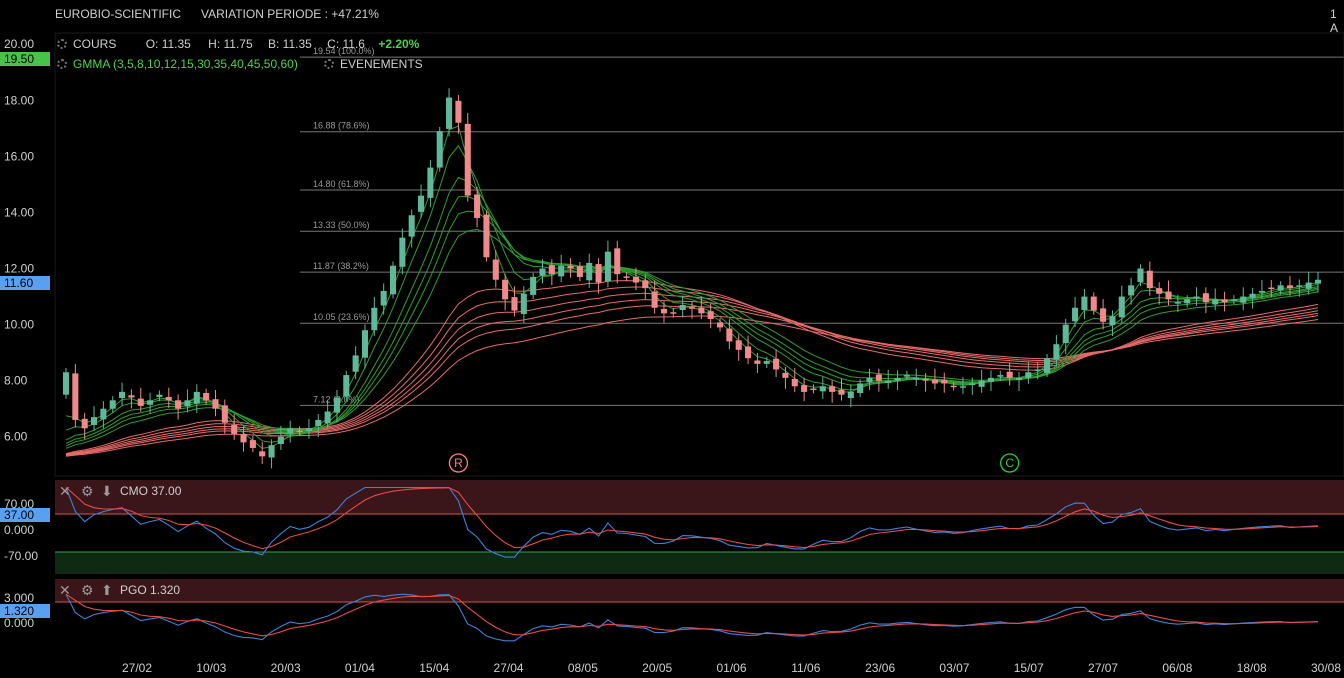 The image size is (1344, 678). I want to click on cours-label: COURS, so click(94, 44).